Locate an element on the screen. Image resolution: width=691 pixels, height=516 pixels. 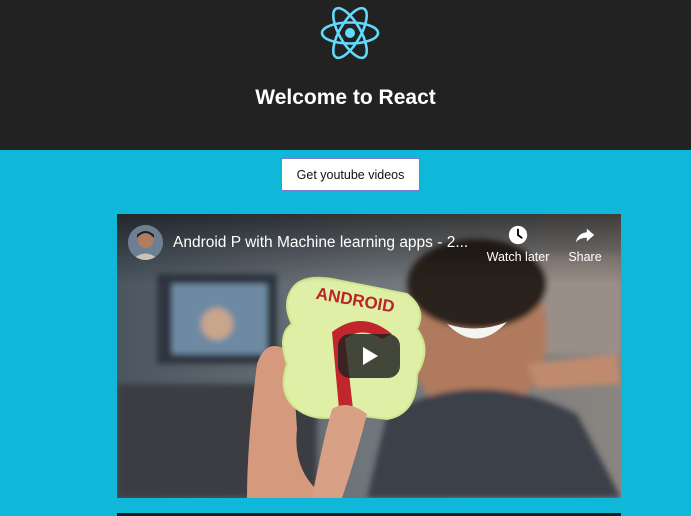
watch-later-label: Watch later is located at coordinates (518, 257).